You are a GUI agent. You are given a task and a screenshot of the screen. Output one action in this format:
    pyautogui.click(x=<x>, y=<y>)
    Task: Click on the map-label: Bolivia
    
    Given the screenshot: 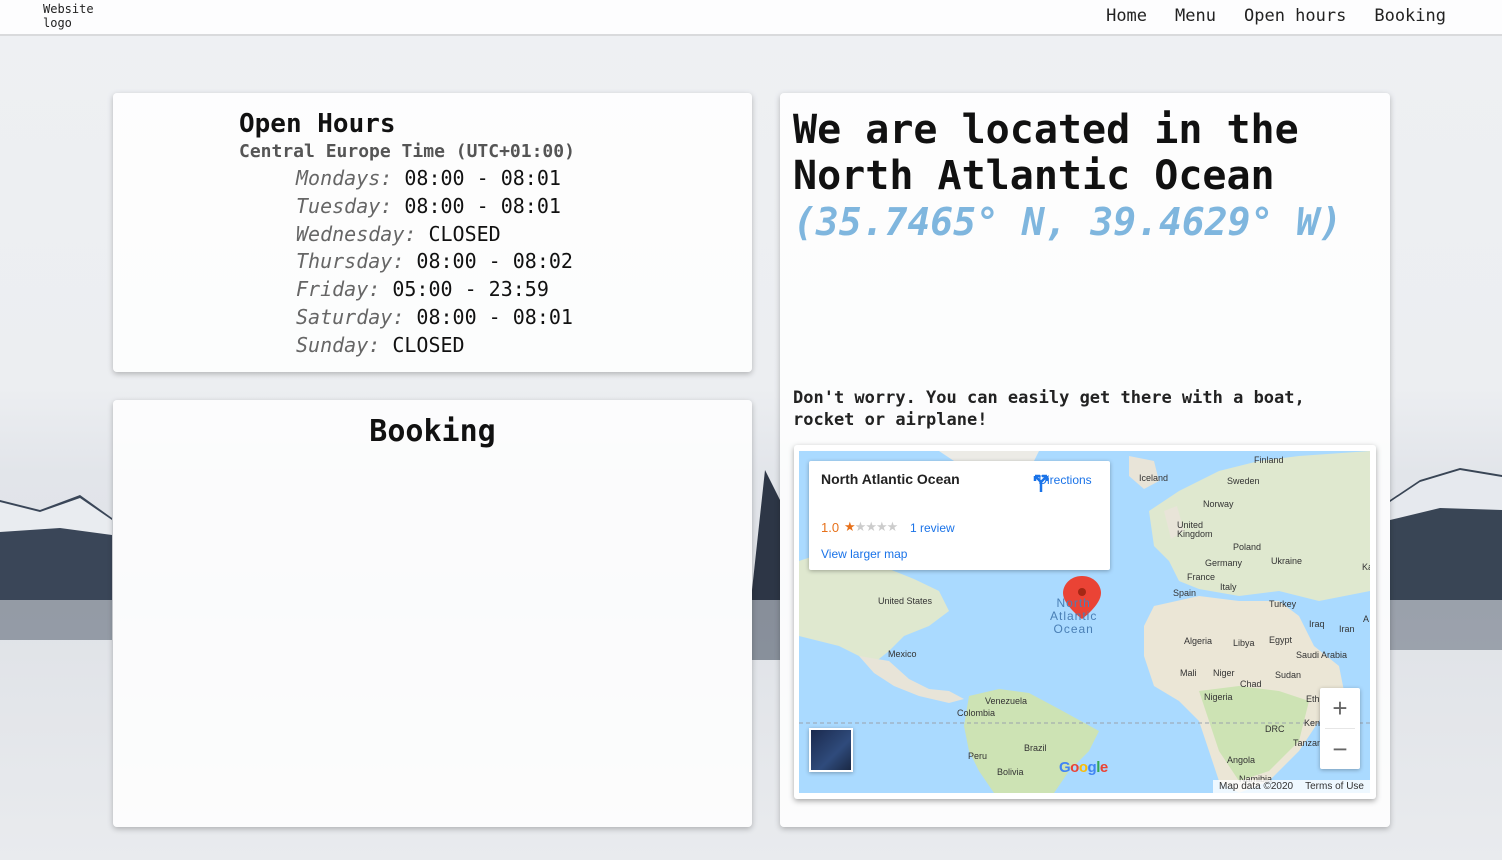 What is the action you would take?
    pyautogui.click(x=1010, y=772)
    